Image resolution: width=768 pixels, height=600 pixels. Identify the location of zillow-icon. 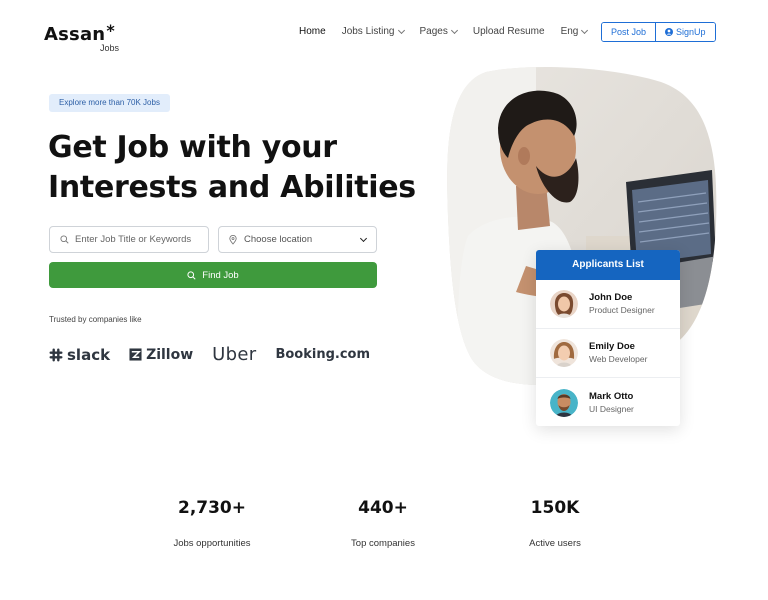
(135, 354).